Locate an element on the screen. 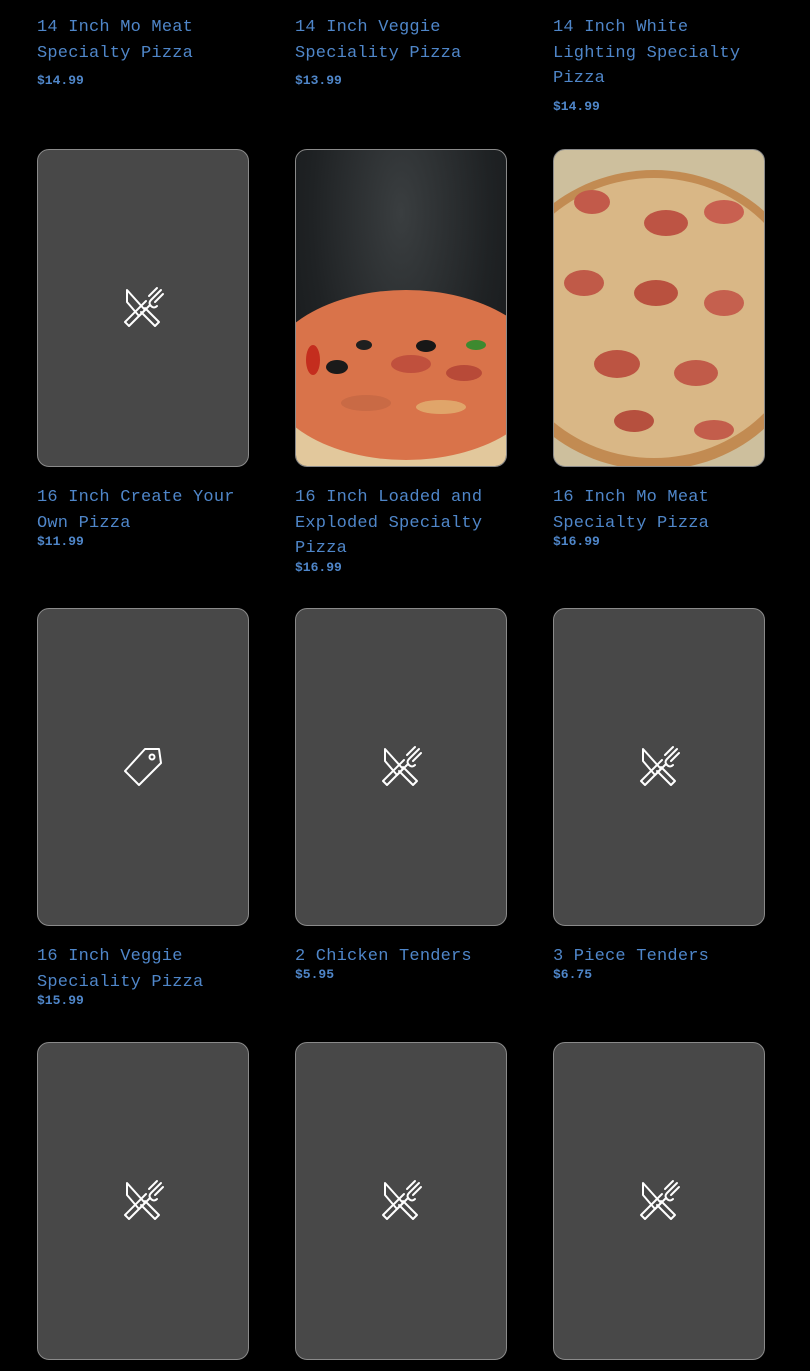 This screenshot has height=1371, width=810. item-price: $13.99 is located at coordinates (318, 80).